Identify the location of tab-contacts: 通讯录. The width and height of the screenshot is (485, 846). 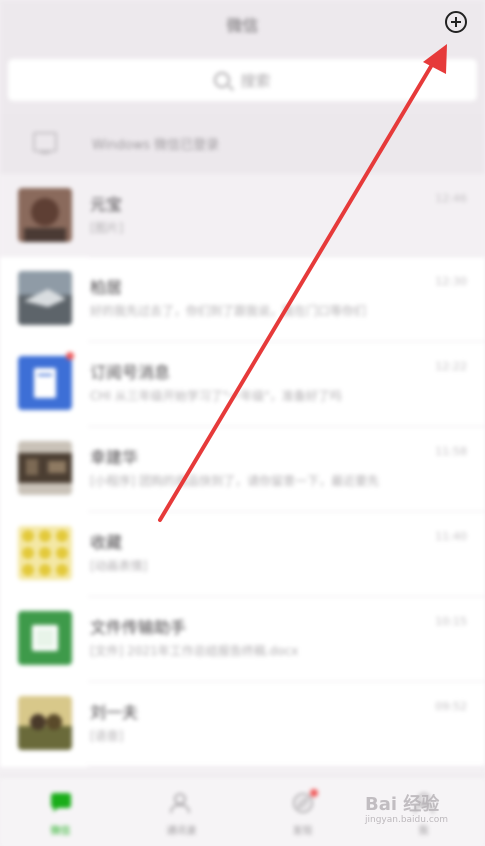
(181, 811).